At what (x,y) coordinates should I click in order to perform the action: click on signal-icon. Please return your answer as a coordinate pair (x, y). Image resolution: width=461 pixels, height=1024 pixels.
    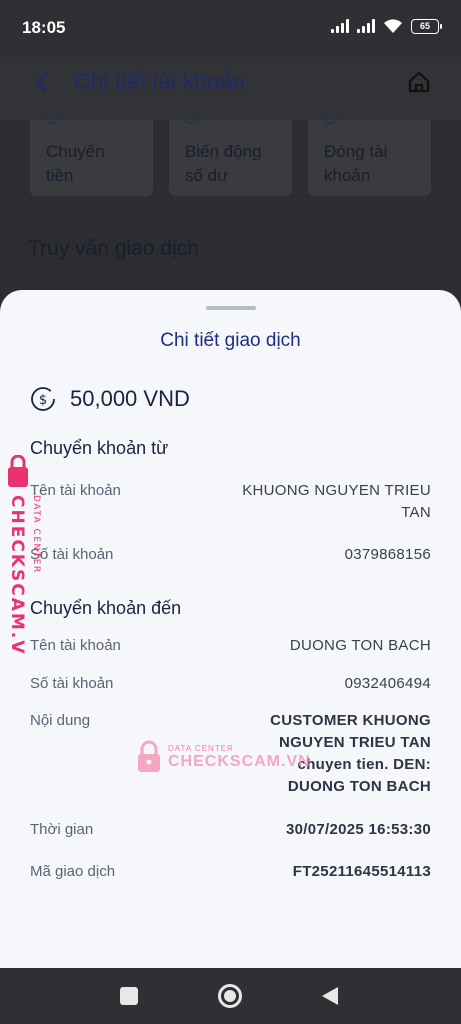
    Looking at the image, I should click on (340, 26).